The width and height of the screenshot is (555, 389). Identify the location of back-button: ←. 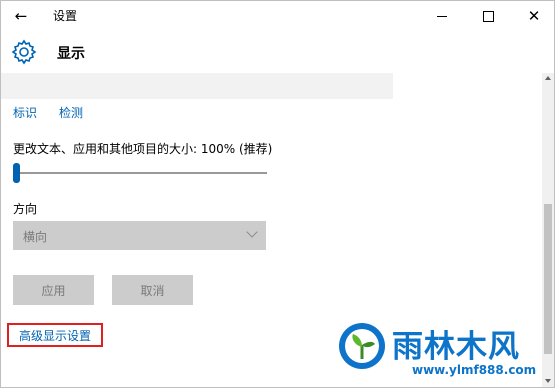
(21, 16).